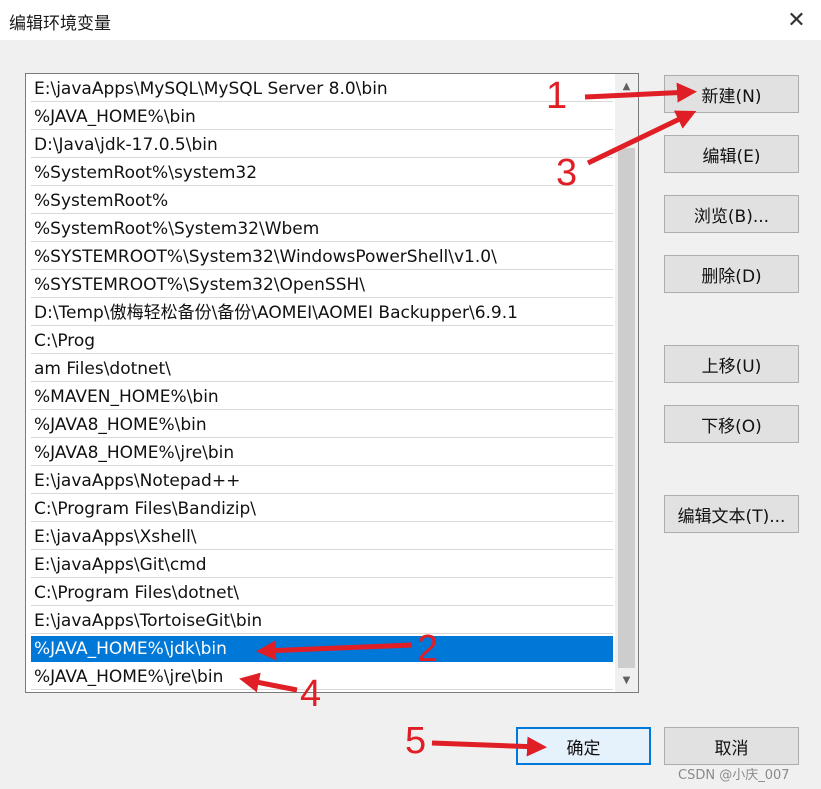 This screenshot has height=789, width=821. What do you see at coordinates (311, 694) in the screenshot?
I see `annotation-number-4: 4` at bounding box center [311, 694].